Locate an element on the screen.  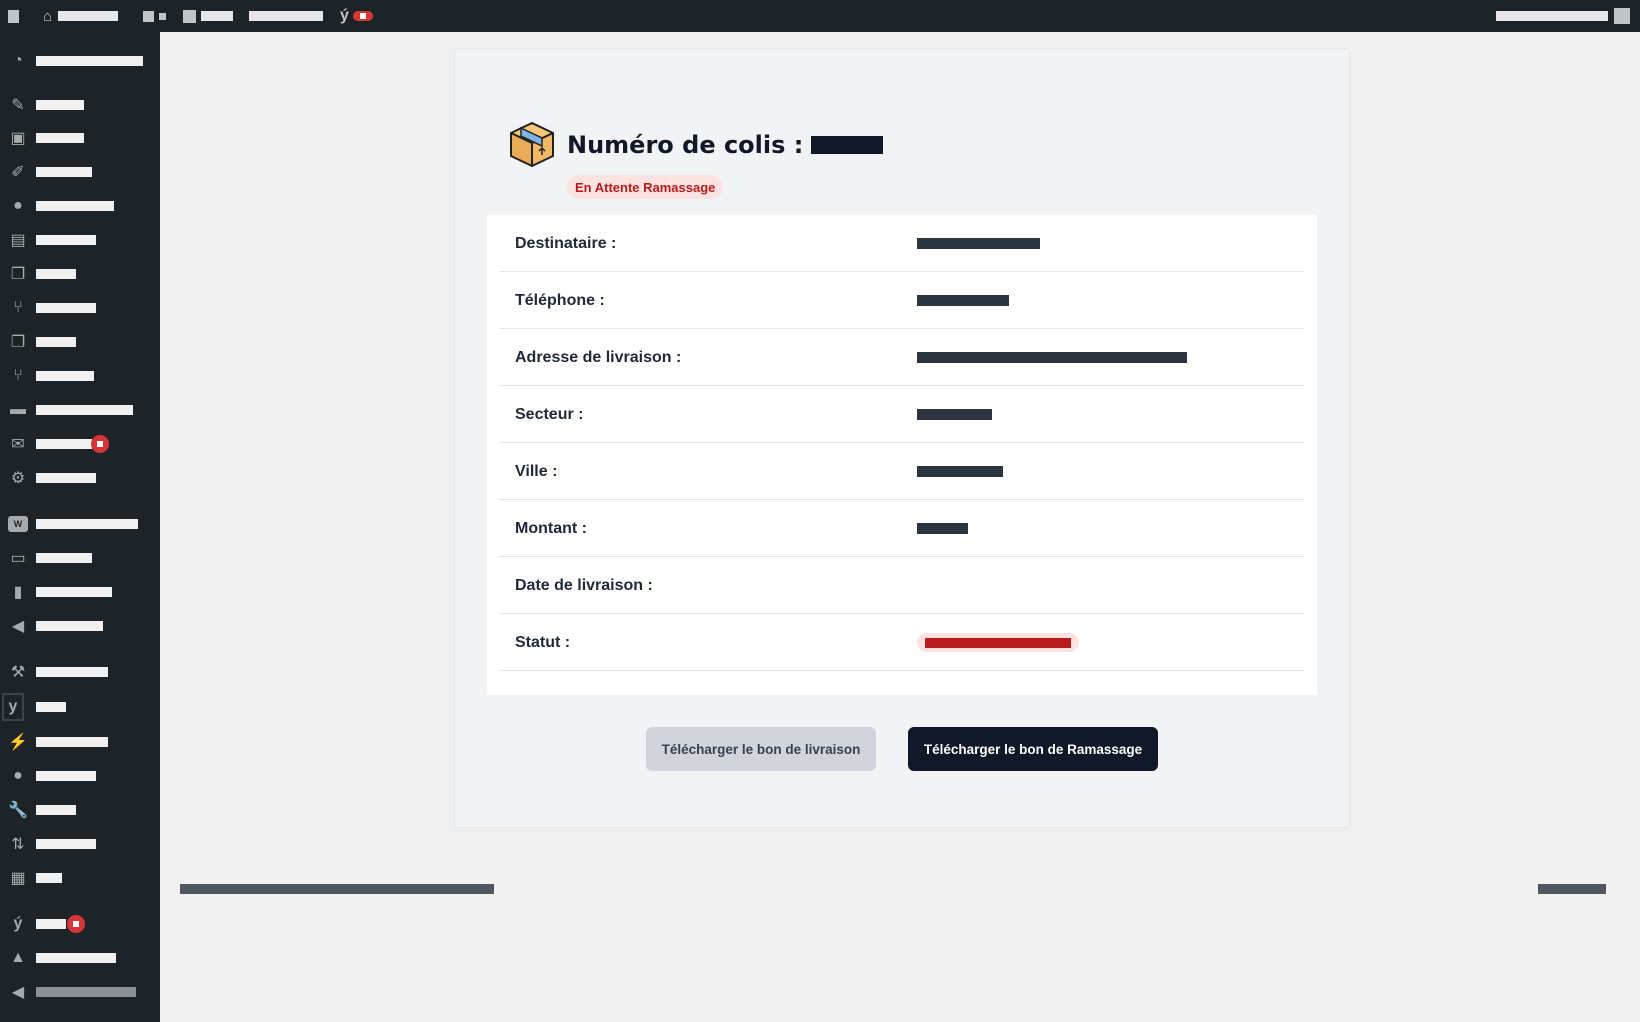
import-icon: ⇅ is located at coordinates (18, 844).